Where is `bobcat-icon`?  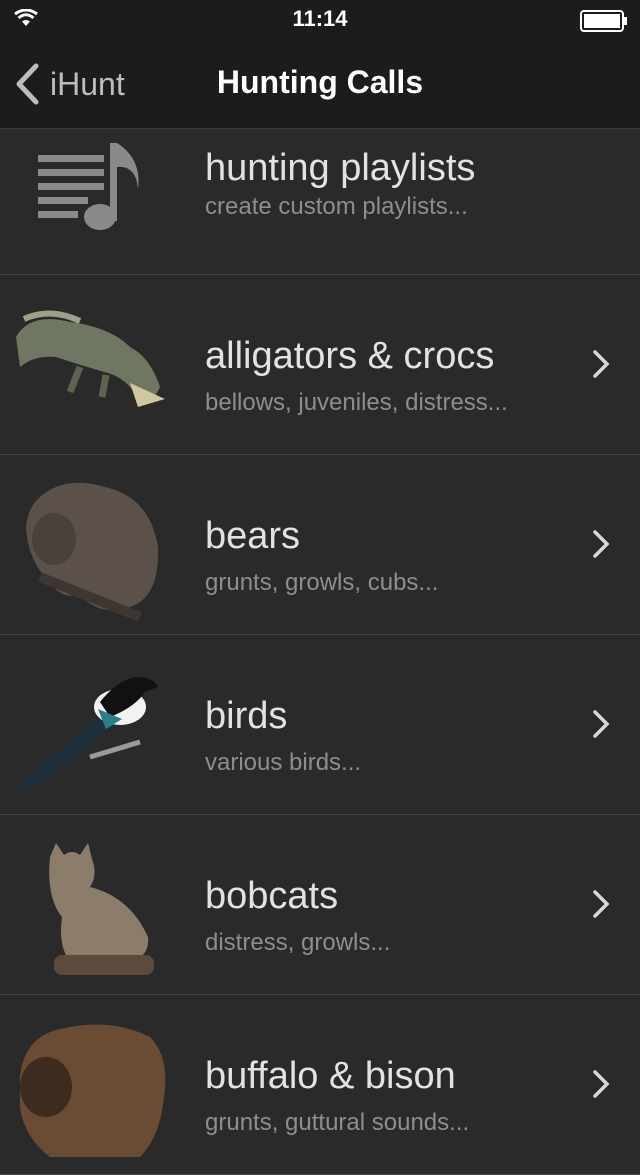 bobcat-icon is located at coordinates (101, 909).